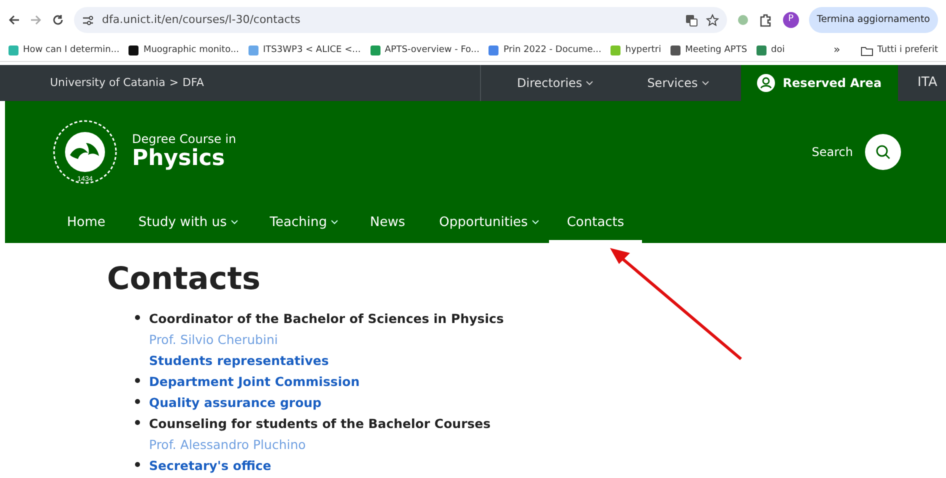  I want to click on page-heading: Contacts, so click(184, 279).